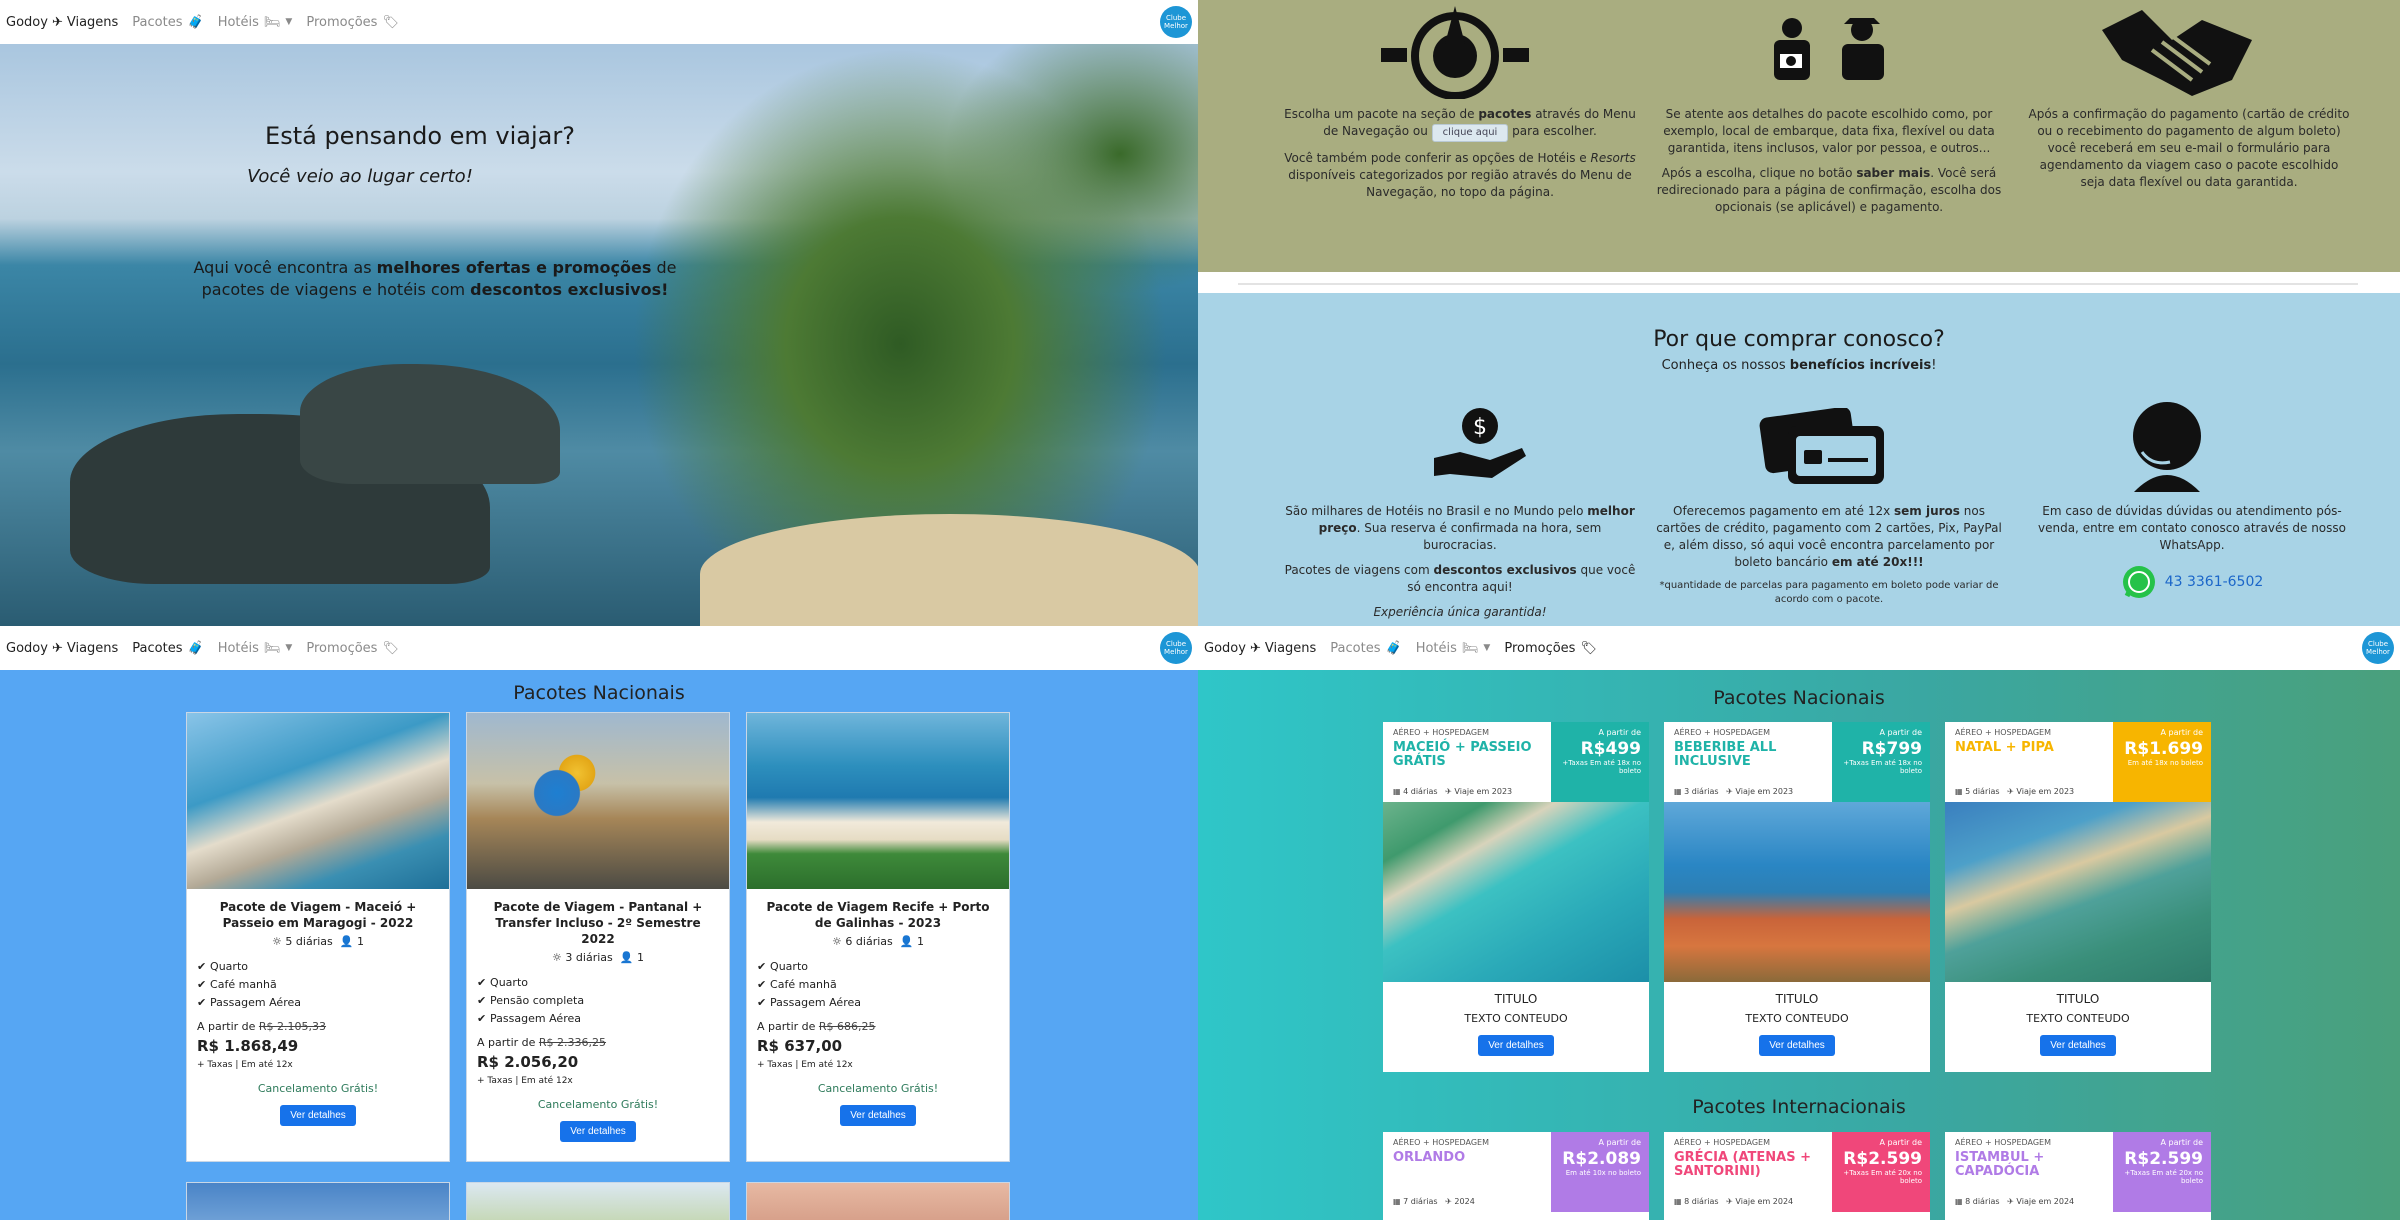 The height and width of the screenshot is (1220, 2400). What do you see at coordinates (292, 1026) in the screenshot?
I see `package-old-price: R$ 2.105,33` at bounding box center [292, 1026].